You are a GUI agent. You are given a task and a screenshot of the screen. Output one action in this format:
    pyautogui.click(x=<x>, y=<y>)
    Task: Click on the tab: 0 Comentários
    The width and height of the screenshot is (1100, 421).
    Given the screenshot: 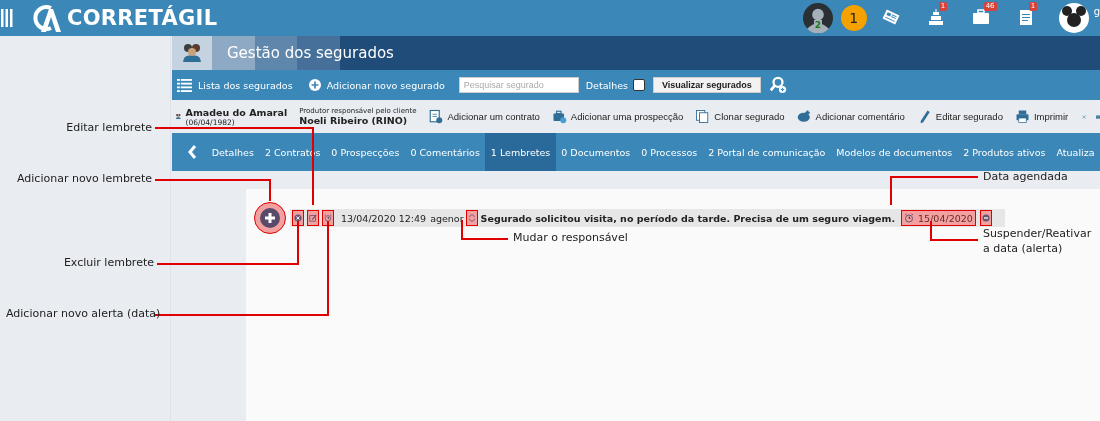 What is the action you would take?
    pyautogui.click(x=445, y=152)
    